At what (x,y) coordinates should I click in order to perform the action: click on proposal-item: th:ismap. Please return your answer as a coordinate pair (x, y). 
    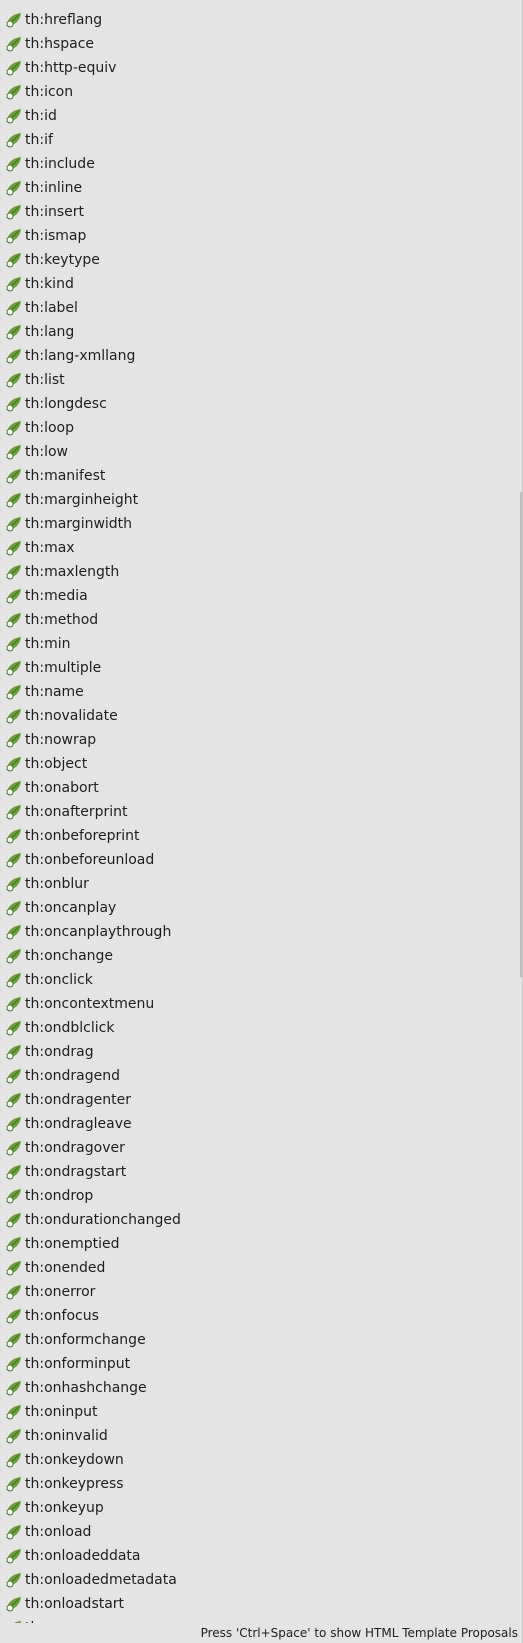
    Looking at the image, I should click on (260, 236).